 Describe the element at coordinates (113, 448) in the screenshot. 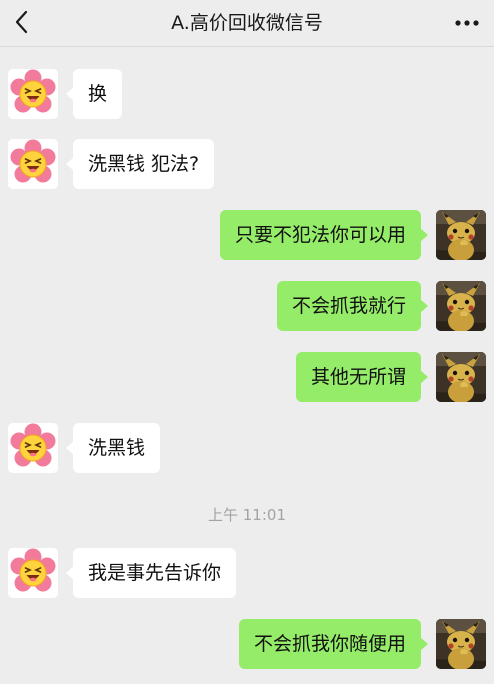

I see `message-bubble-incoming: 洗黑钱` at that location.